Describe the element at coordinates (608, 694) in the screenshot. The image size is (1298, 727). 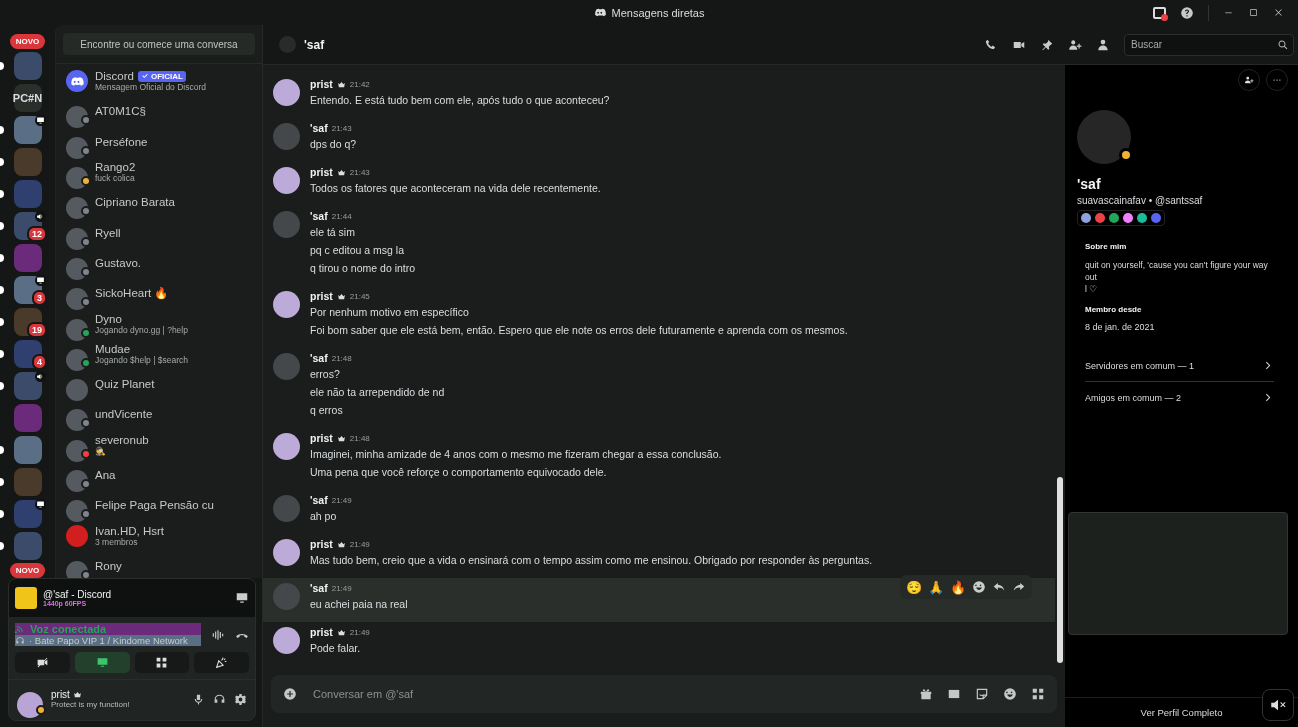
I see `message-field: Conversar em @'saf` at that location.